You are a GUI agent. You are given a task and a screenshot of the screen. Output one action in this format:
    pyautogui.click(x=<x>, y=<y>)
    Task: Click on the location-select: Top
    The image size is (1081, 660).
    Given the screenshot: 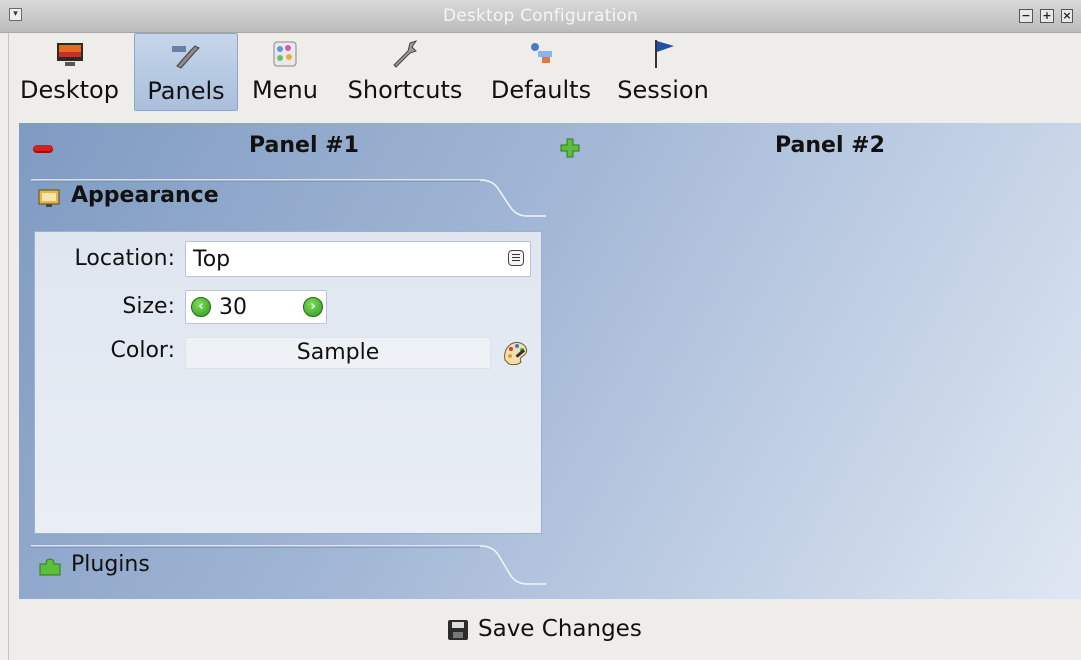 What is the action you would take?
    pyautogui.click(x=358, y=259)
    